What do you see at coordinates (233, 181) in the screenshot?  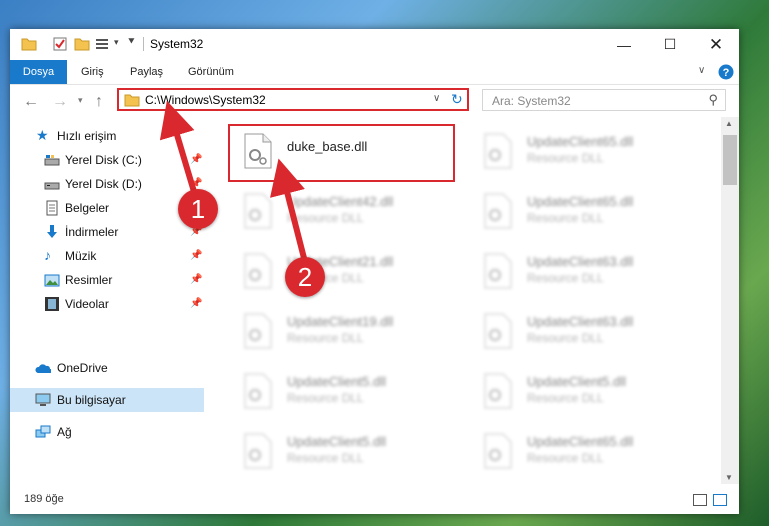 I see `annotation-arrows` at bounding box center [233, 181].